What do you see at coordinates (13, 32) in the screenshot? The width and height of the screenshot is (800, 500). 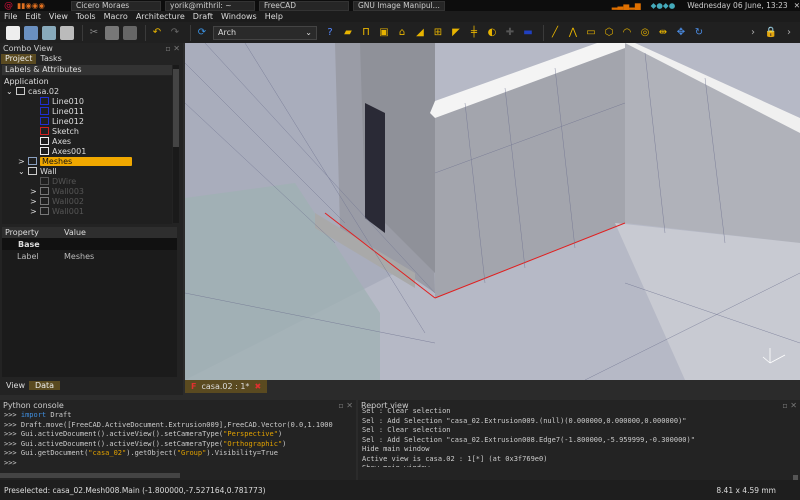 I see `new-icon` at bounding box center [13, 32].